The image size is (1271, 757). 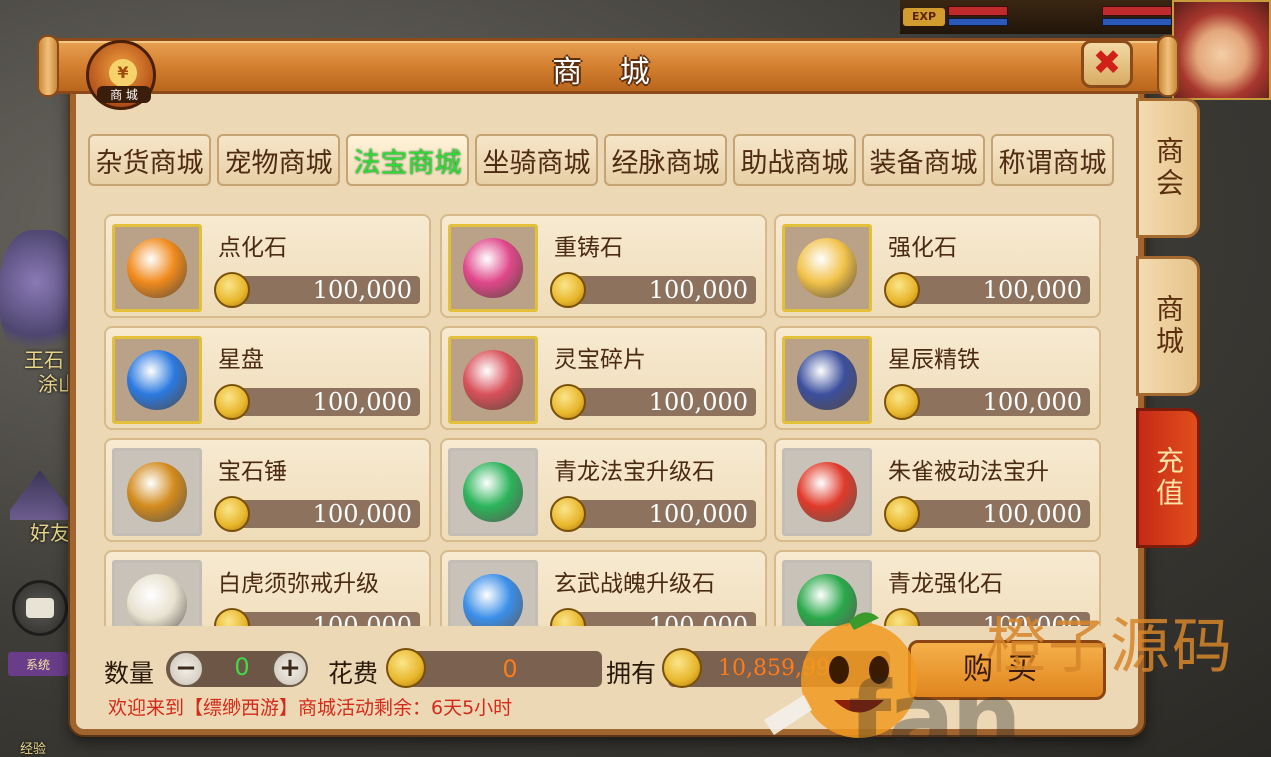 What do you see at coordinates (407, 160) in the screenshot?
I see `tab-treasure-shop: 法宝商城` at bounding box center [407, 160].